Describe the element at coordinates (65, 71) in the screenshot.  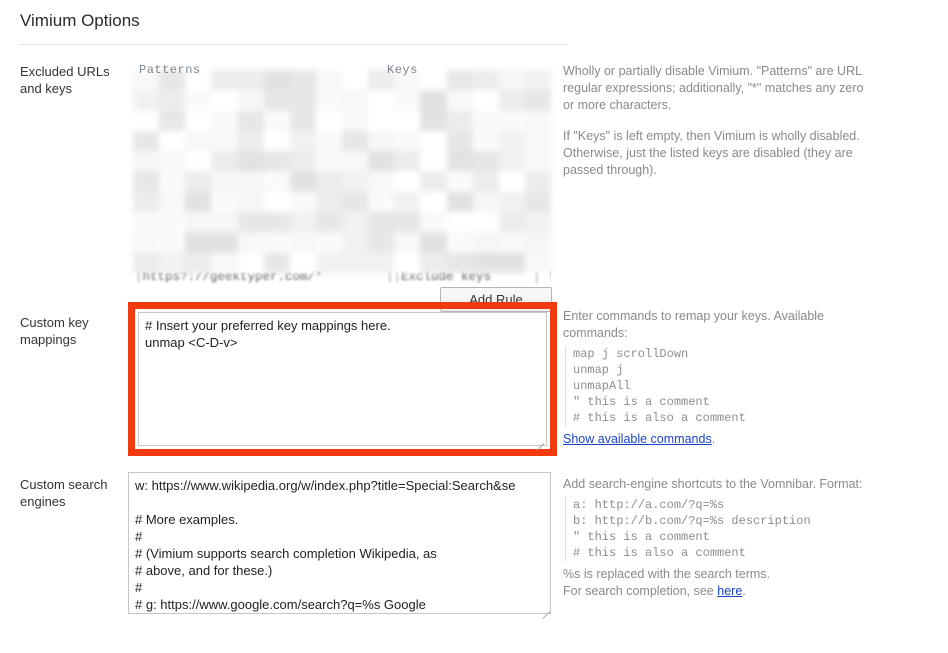
I see `label-excluded-urls-line1: Excluded URLs` at that location.